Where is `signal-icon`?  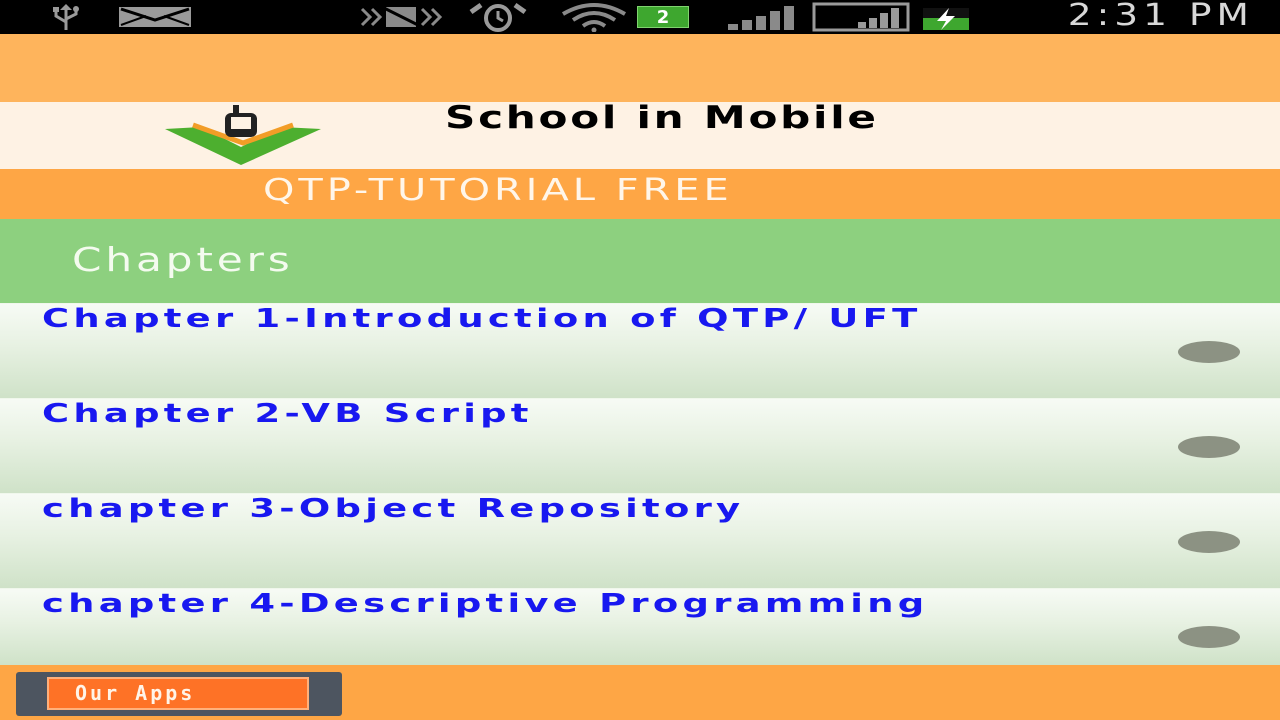 signal-icon is located at coordinates (764, 17).